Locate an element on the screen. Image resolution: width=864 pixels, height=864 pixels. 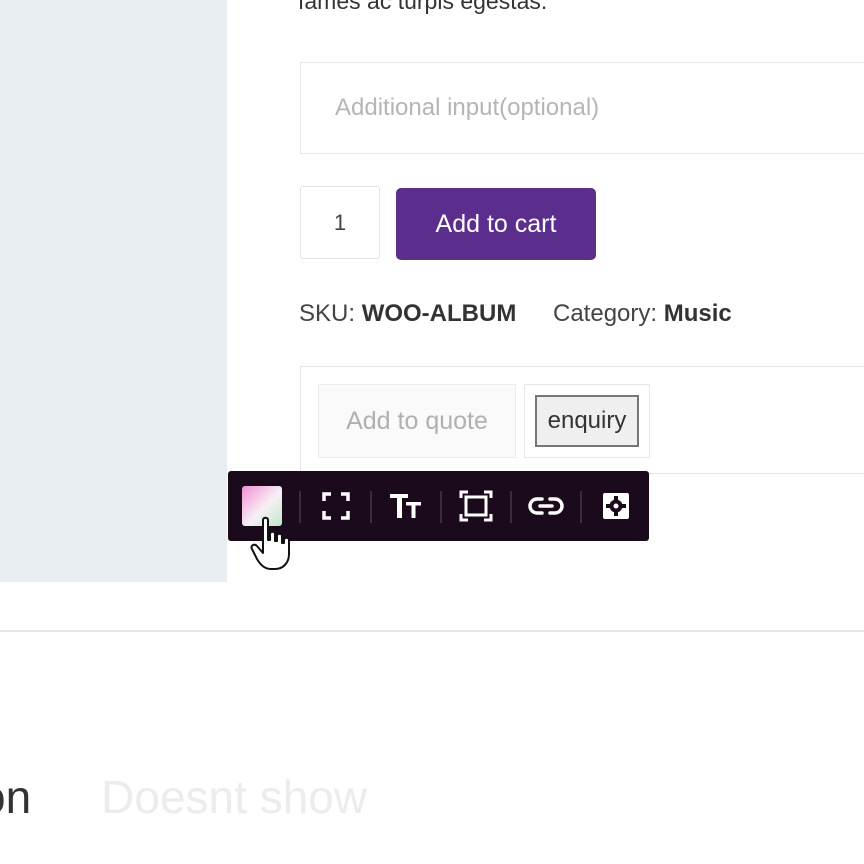
text-size-icon is located at coordinates (405, 506).